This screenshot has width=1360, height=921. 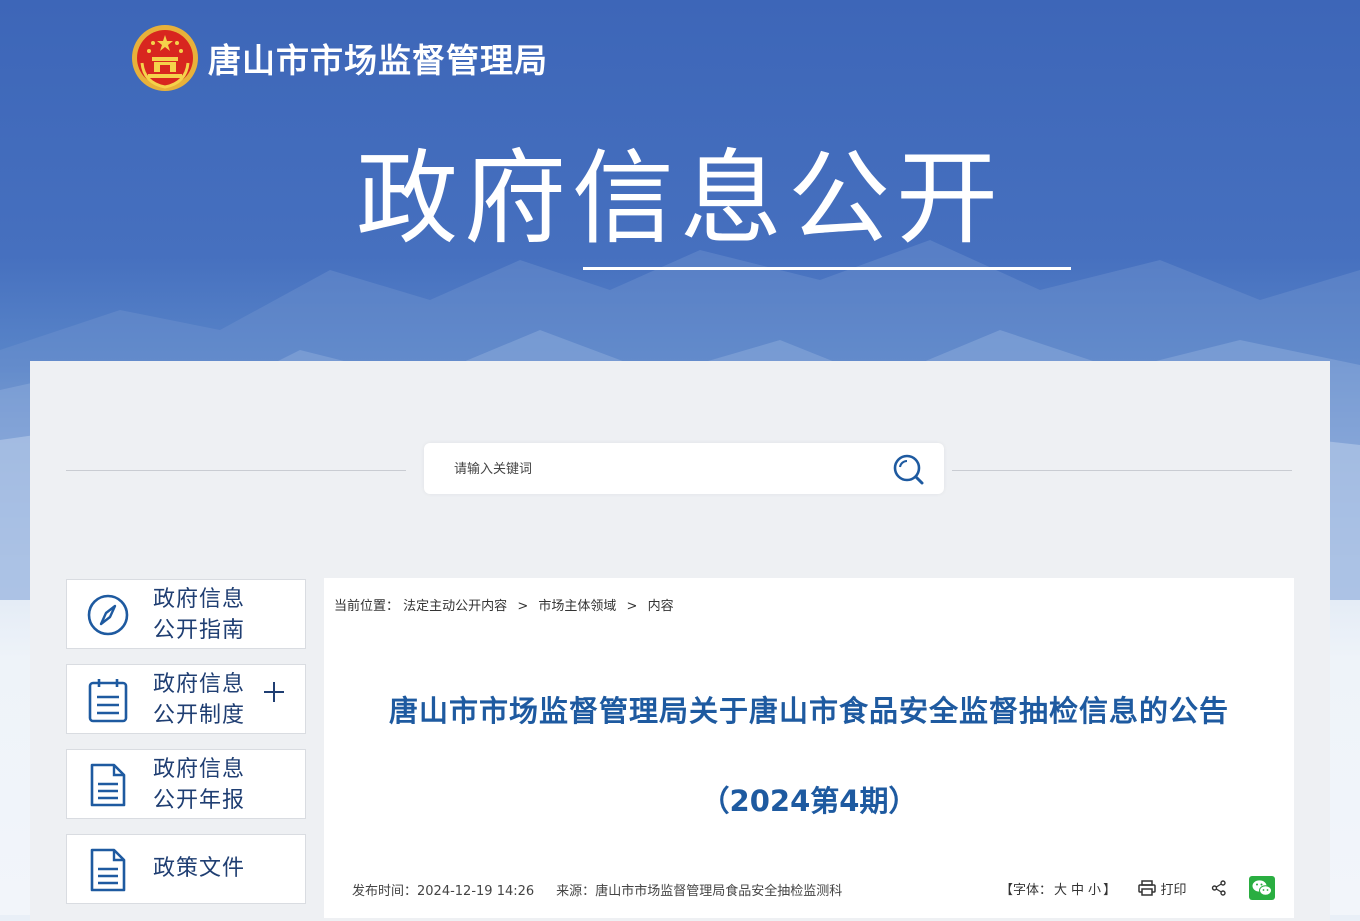 I want to click on source-value: 唐山市市场监督管理局食品安全抽检监测科, so click(x=719, y=891).